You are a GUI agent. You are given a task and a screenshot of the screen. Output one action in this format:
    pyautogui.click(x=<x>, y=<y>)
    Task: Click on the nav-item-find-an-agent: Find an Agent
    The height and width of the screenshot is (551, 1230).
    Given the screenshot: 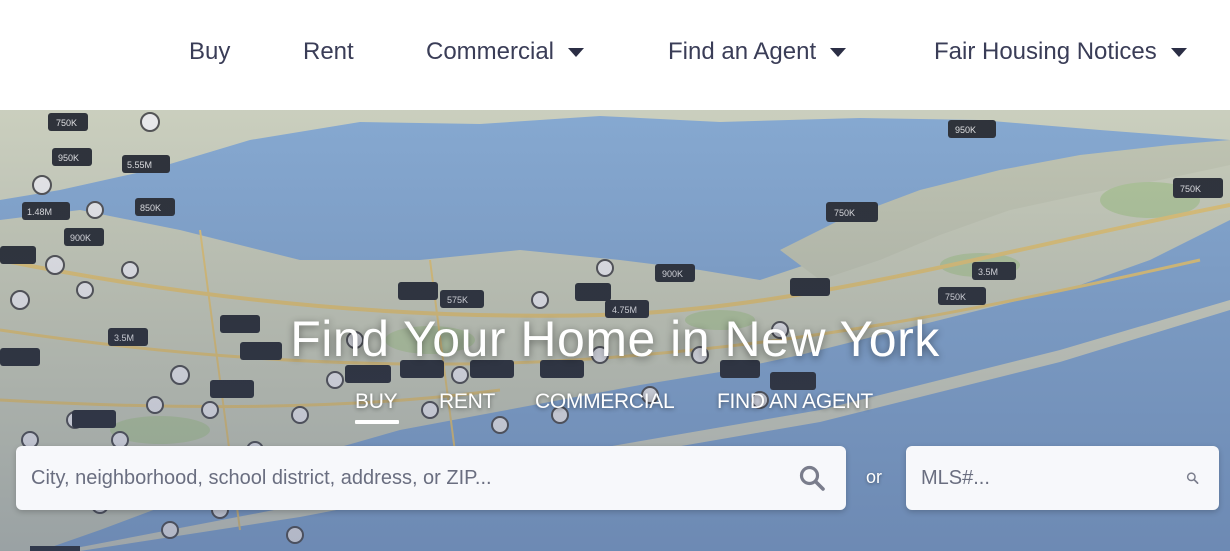 What is the action you would take?
    pyautogui.click(x=757, y=52)
    